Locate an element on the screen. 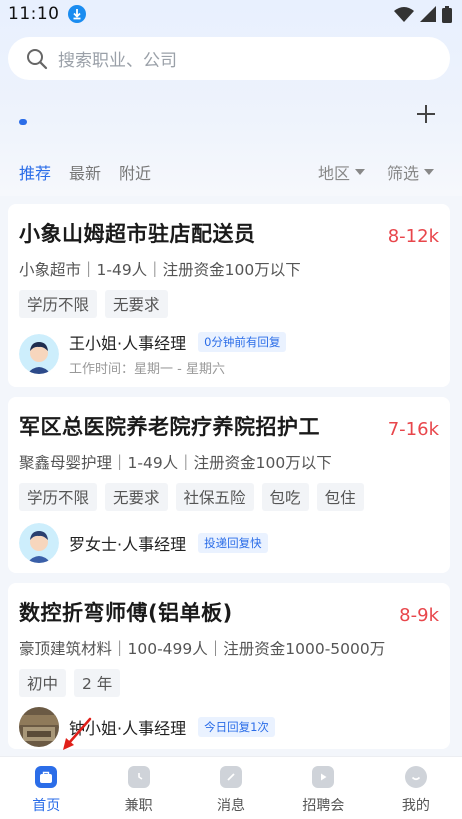  recruiter-name: 罗女士·人事经理 is located at coordinates (128, 544).